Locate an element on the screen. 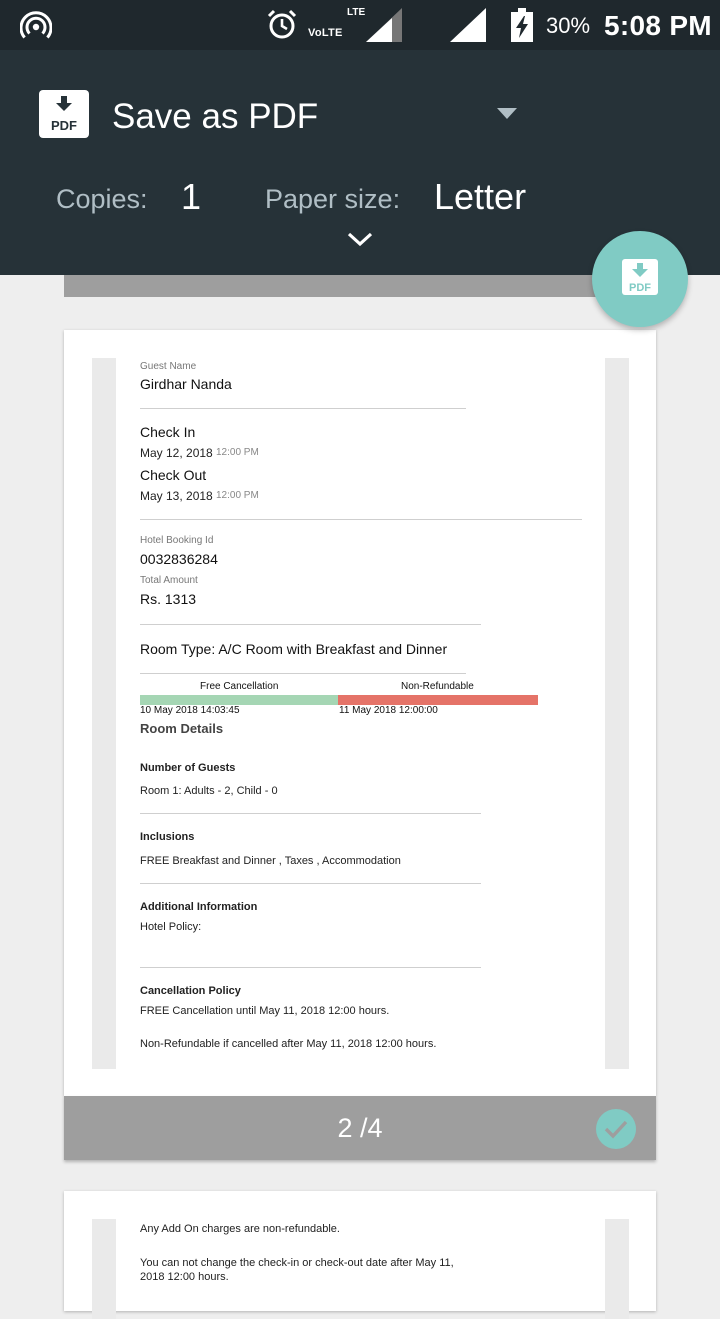  non-refundable-bar is located at coordinates (438, 700).